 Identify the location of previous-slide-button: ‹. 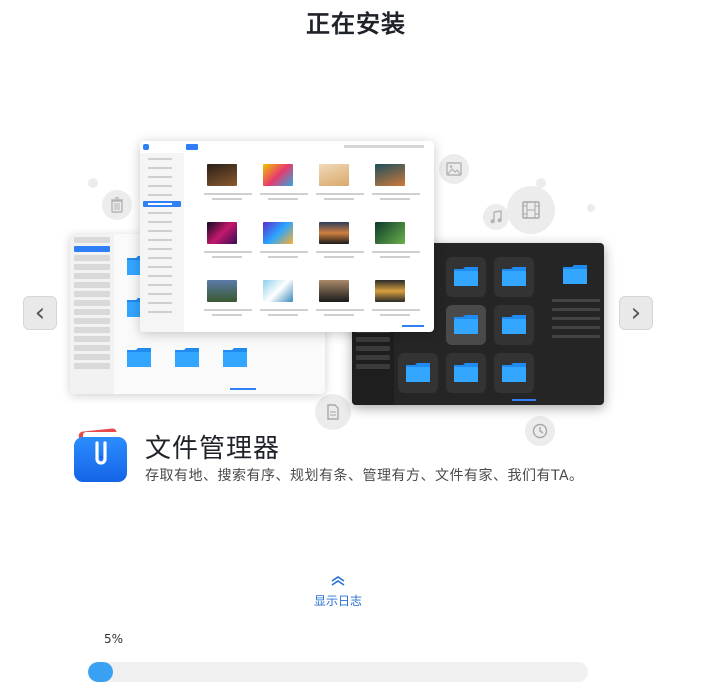
(40, 313).